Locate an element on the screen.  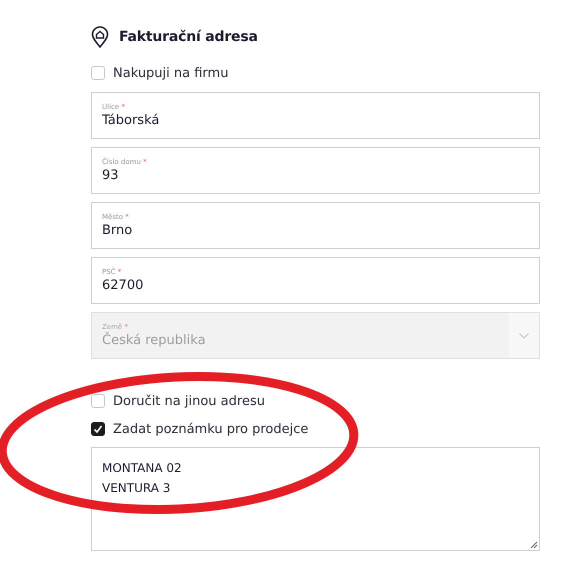
field-value: Brno is located at coordinates (117, 230).